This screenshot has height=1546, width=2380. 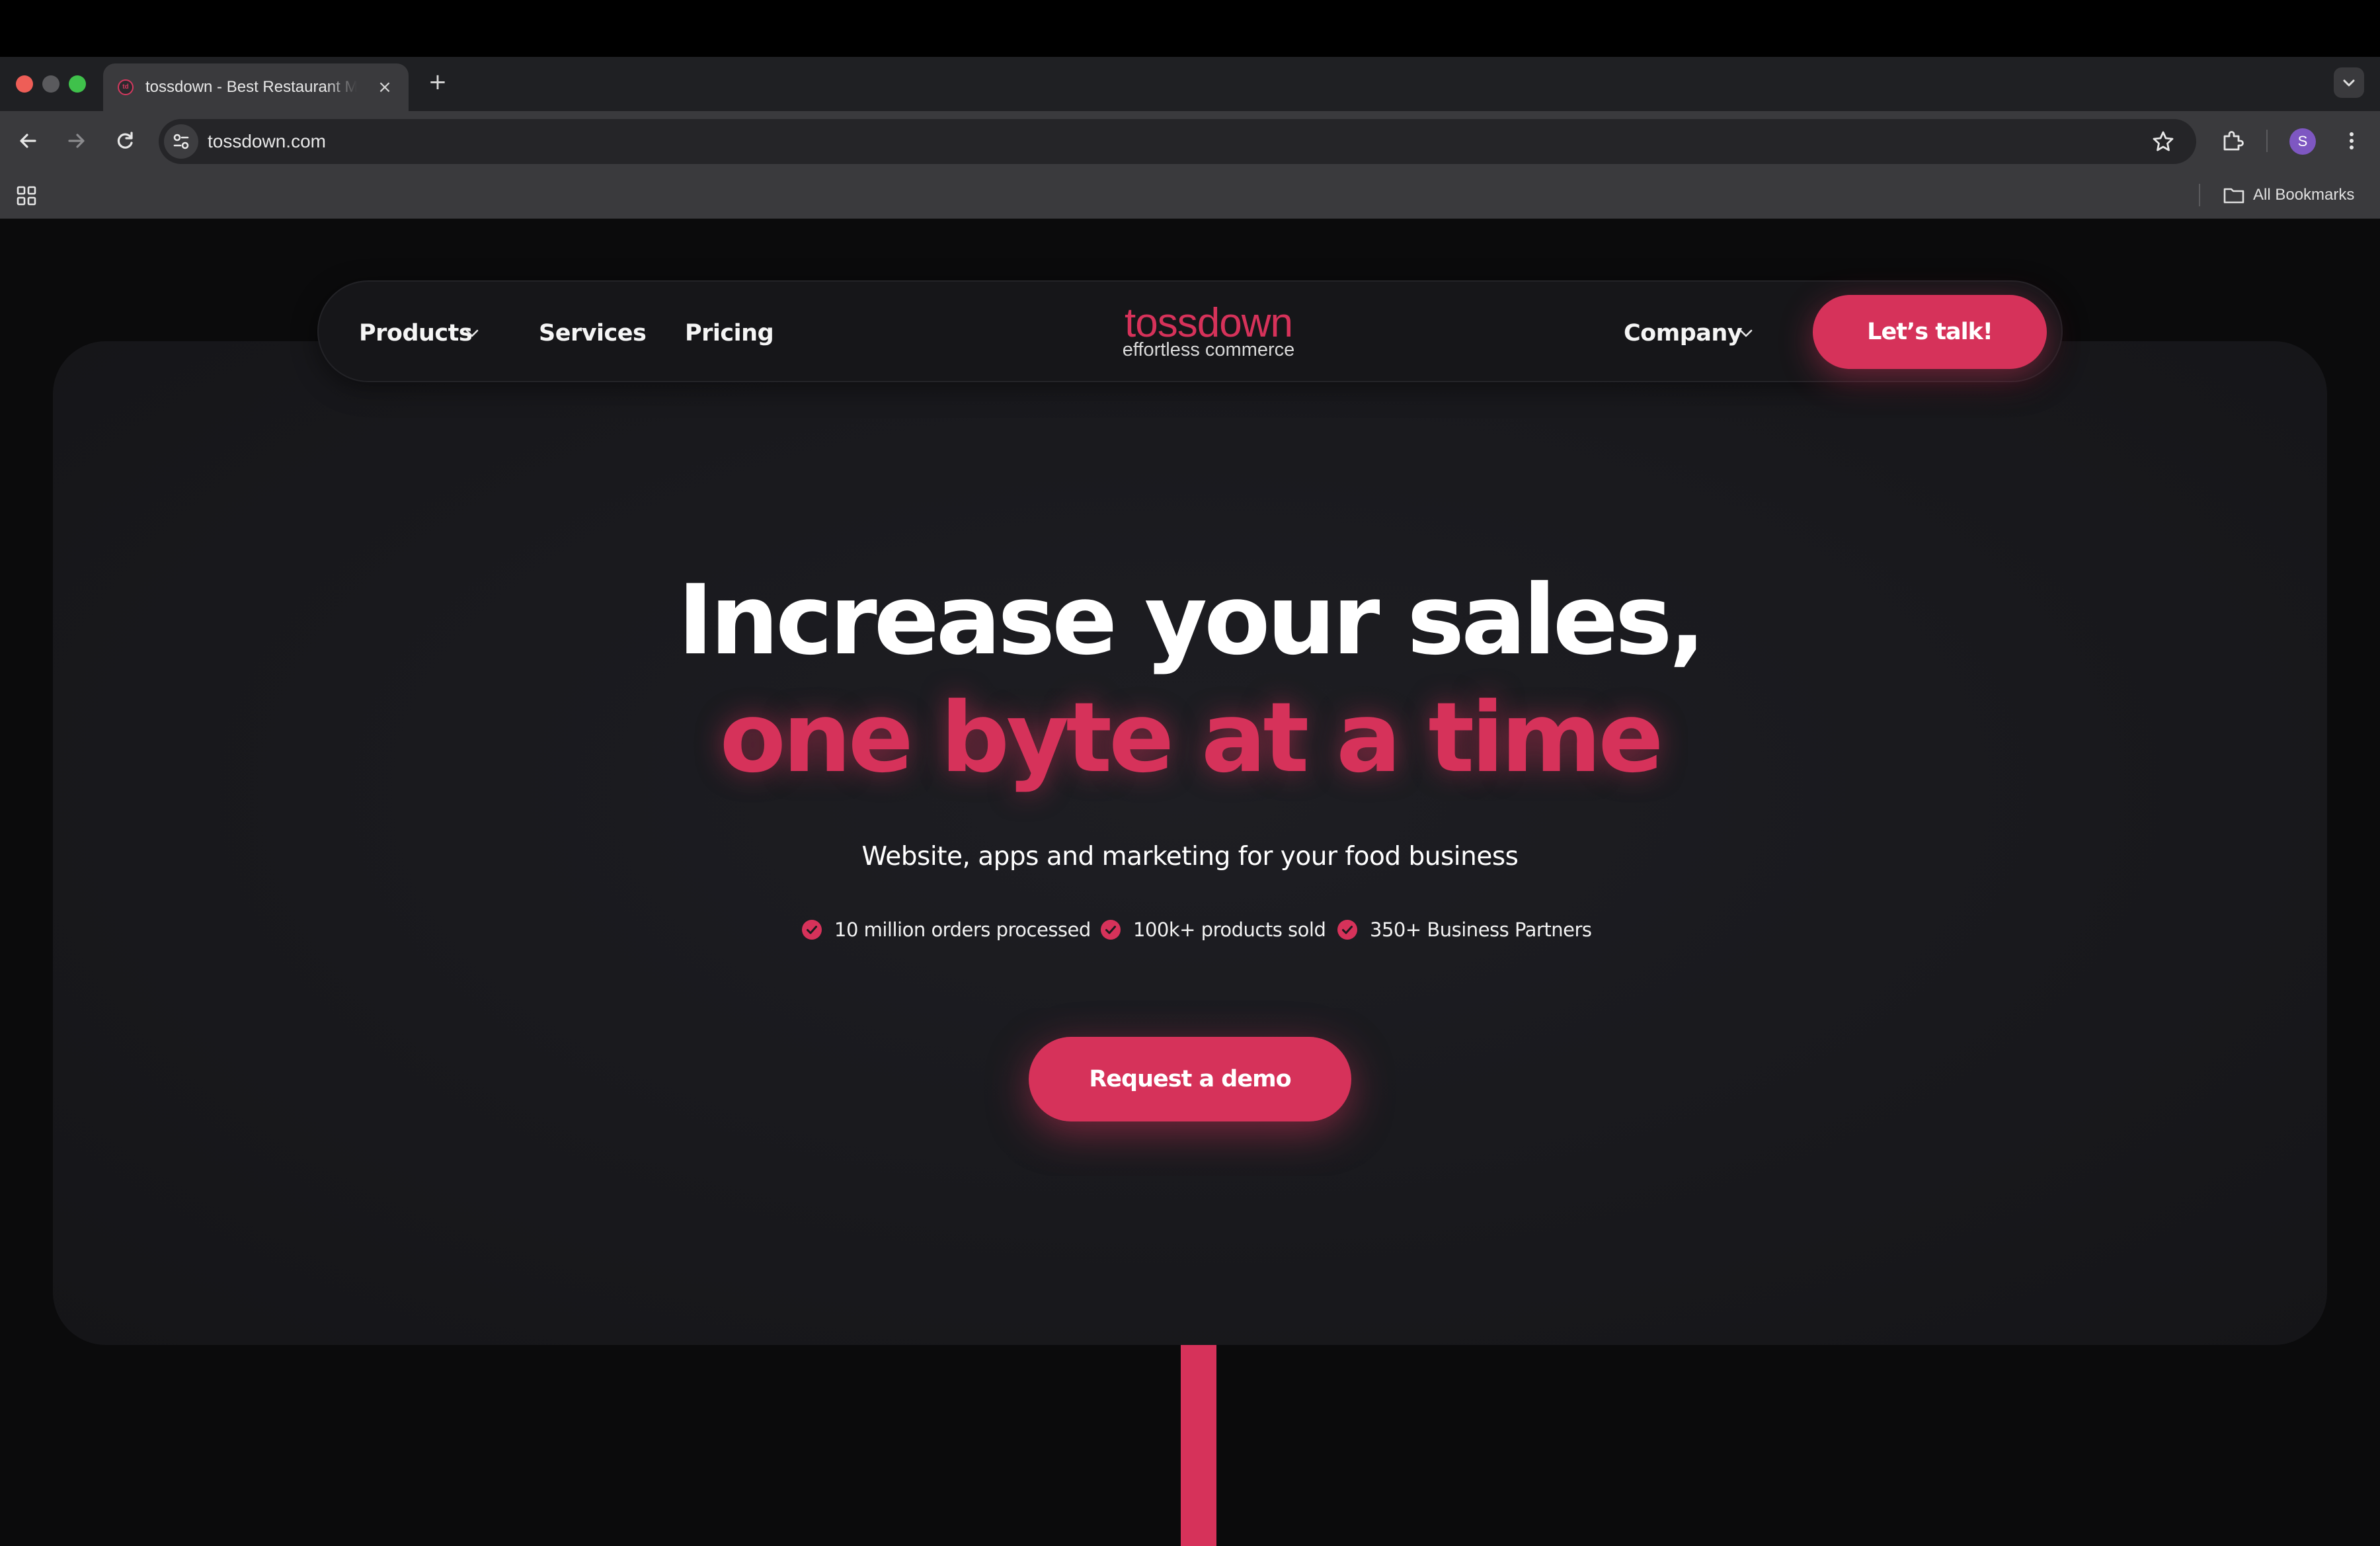 What do you see at coordinates (28, 141) in the screenshot?
I see `back-arrow-icon` at bounding box center [28, 141].